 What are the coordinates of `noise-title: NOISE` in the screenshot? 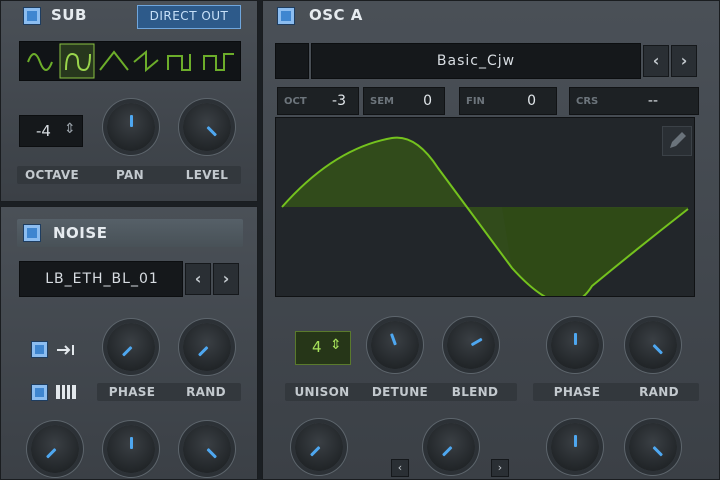 It's located at (80, 233).